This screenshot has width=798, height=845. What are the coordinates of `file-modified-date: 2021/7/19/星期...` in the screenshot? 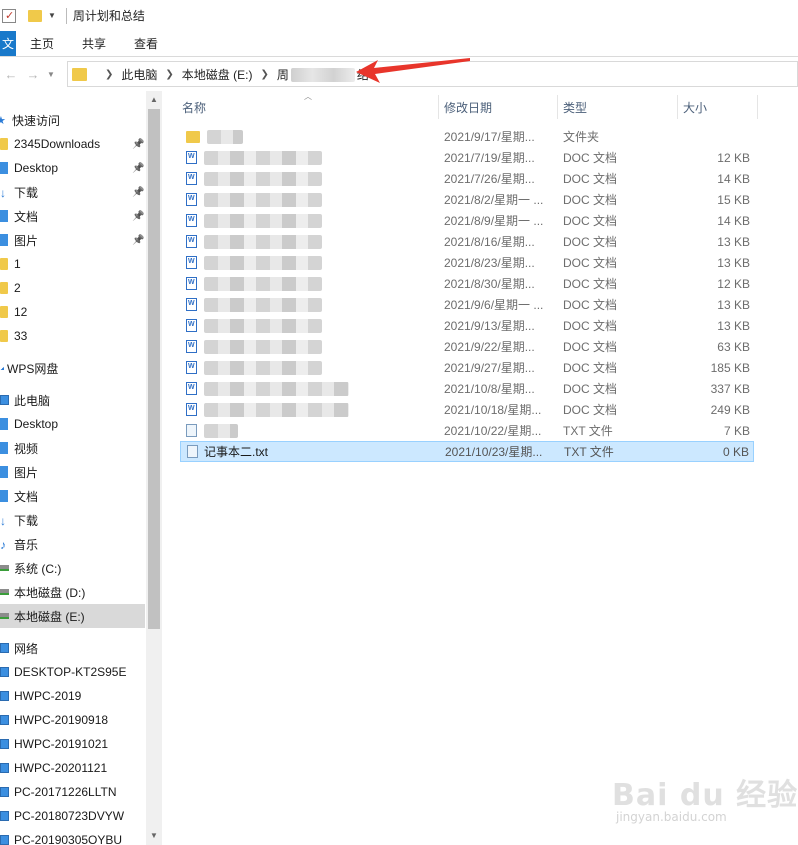 It's located at (489, 158).